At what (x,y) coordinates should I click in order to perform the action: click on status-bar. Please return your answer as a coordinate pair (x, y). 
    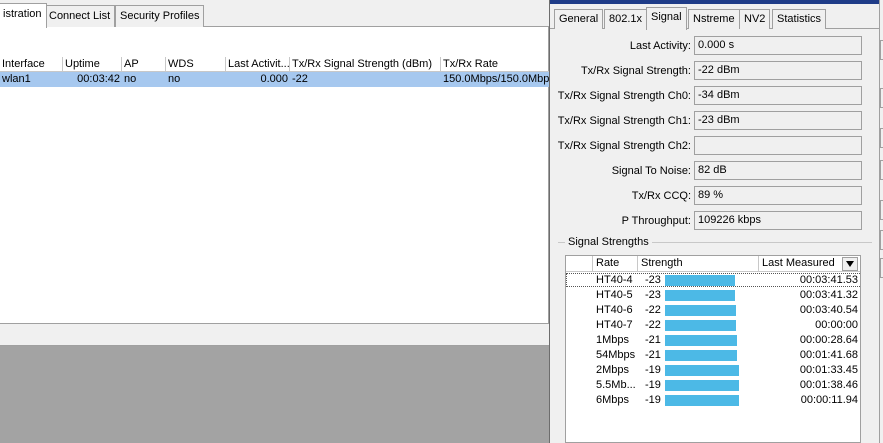
    Looking at the image, I should click on (274, 334).